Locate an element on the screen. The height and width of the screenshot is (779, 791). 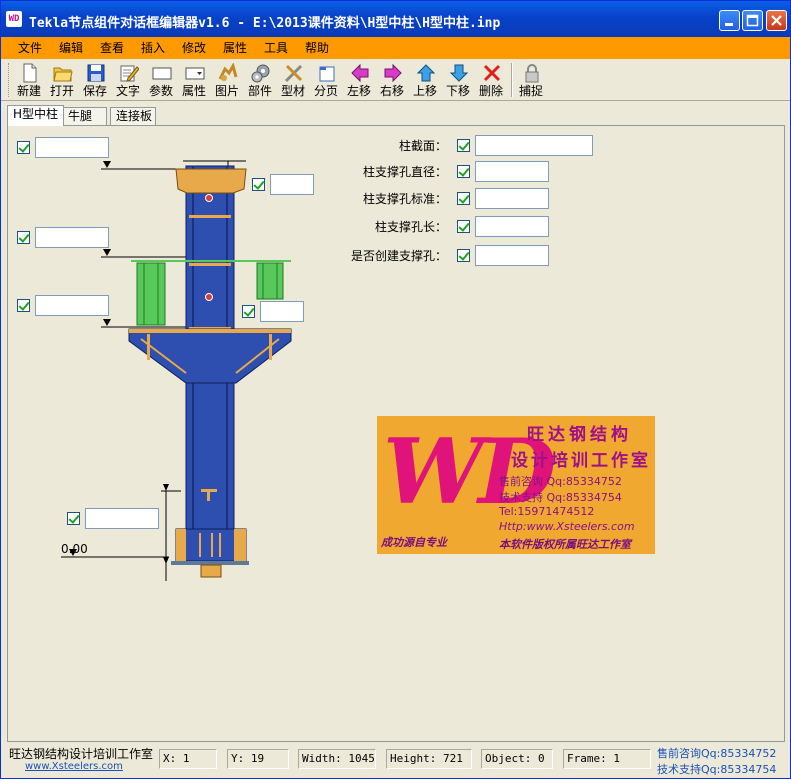
status-x: X: 1 is located at coordinates (188, 759).